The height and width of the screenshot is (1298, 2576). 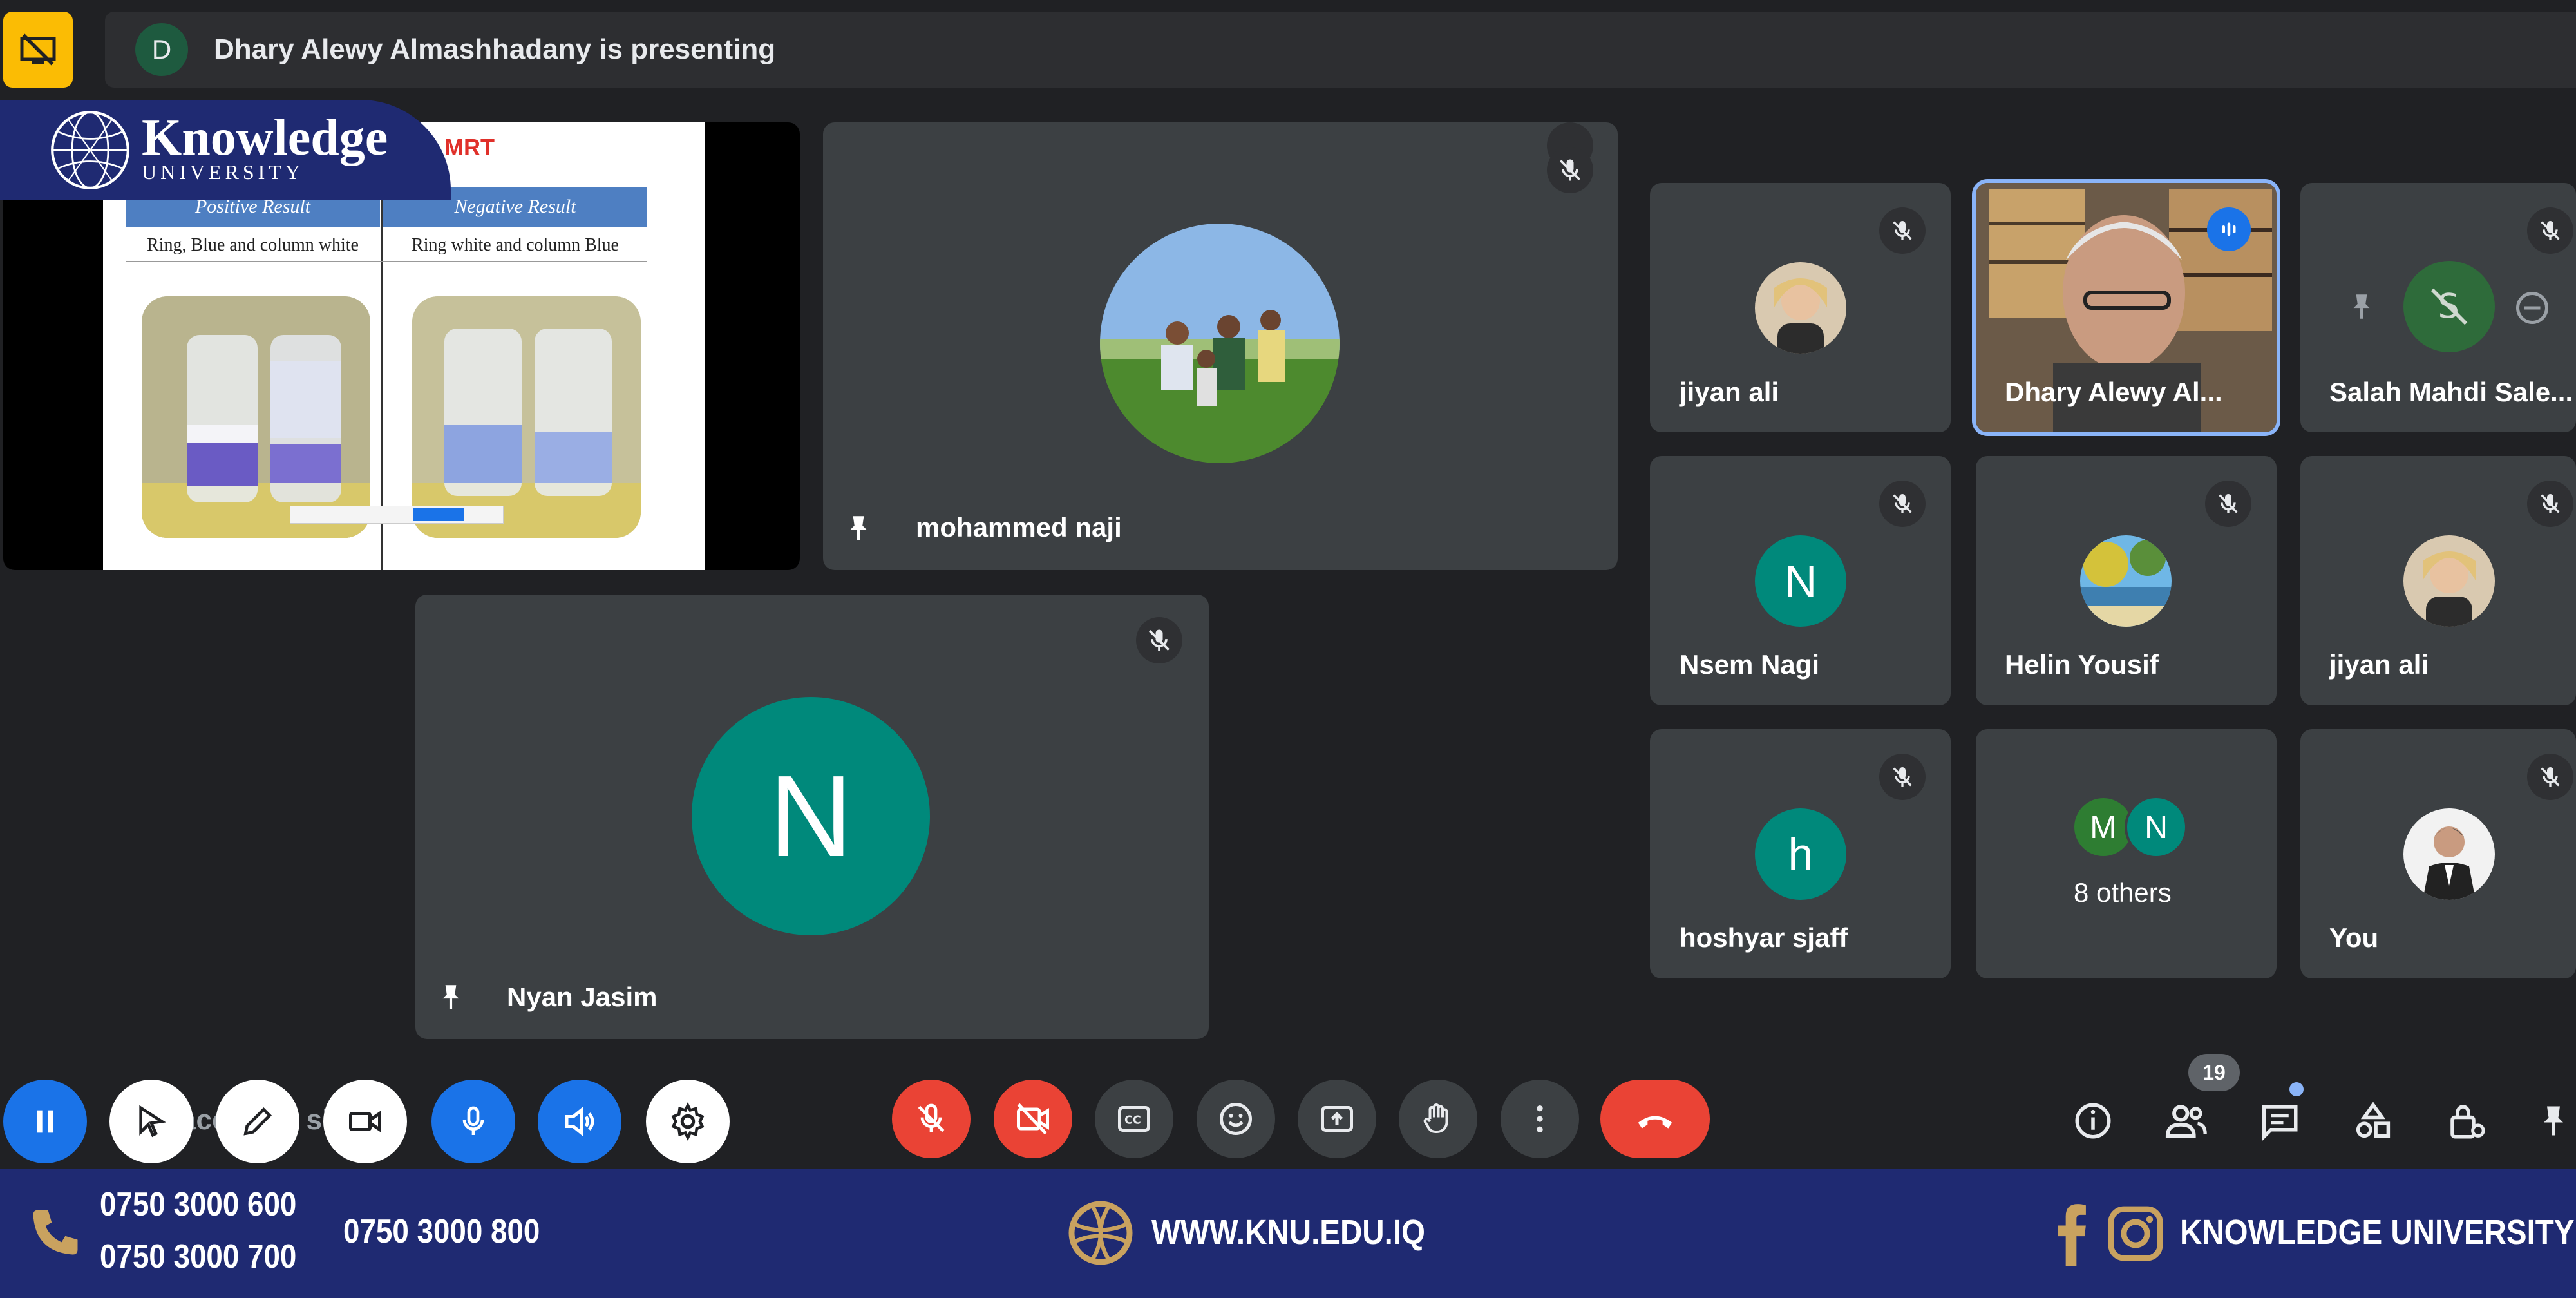 I want to click on leave-call-button, so click(x=1655, y=1119).